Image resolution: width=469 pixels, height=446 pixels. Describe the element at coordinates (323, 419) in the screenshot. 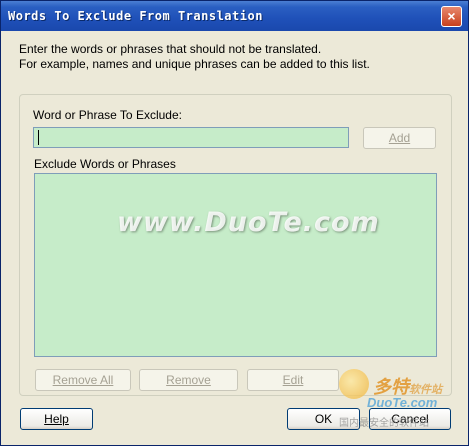

I see `ok-button-label: OK` at that location.